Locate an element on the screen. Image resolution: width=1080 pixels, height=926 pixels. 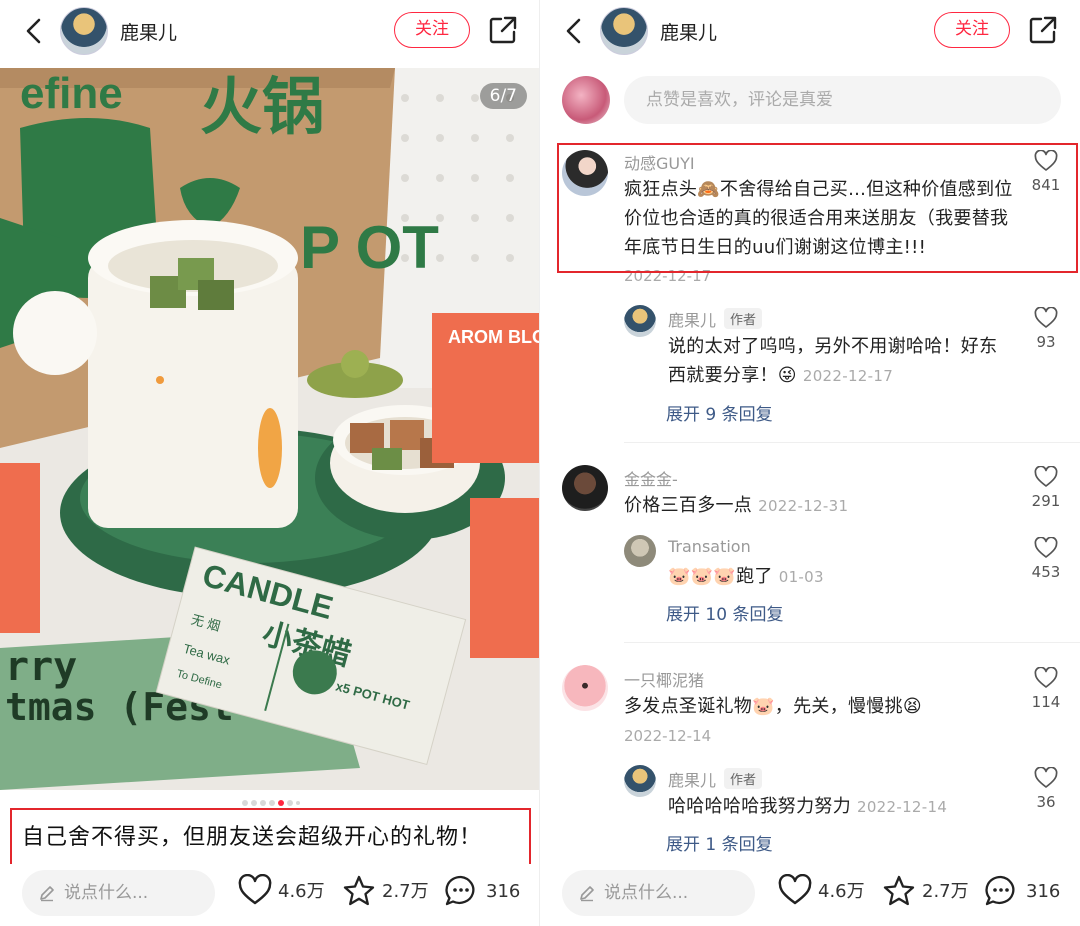
expand-replies-link: 展开 10 条回复 is located at coordinates (724, 612).